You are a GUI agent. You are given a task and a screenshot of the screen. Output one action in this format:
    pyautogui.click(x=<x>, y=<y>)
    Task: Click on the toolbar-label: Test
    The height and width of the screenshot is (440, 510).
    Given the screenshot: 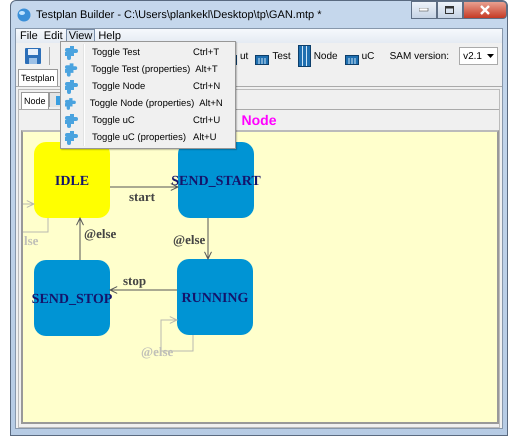 What is the action you would take?
    pyautogui.click(x=281, y=56)
    